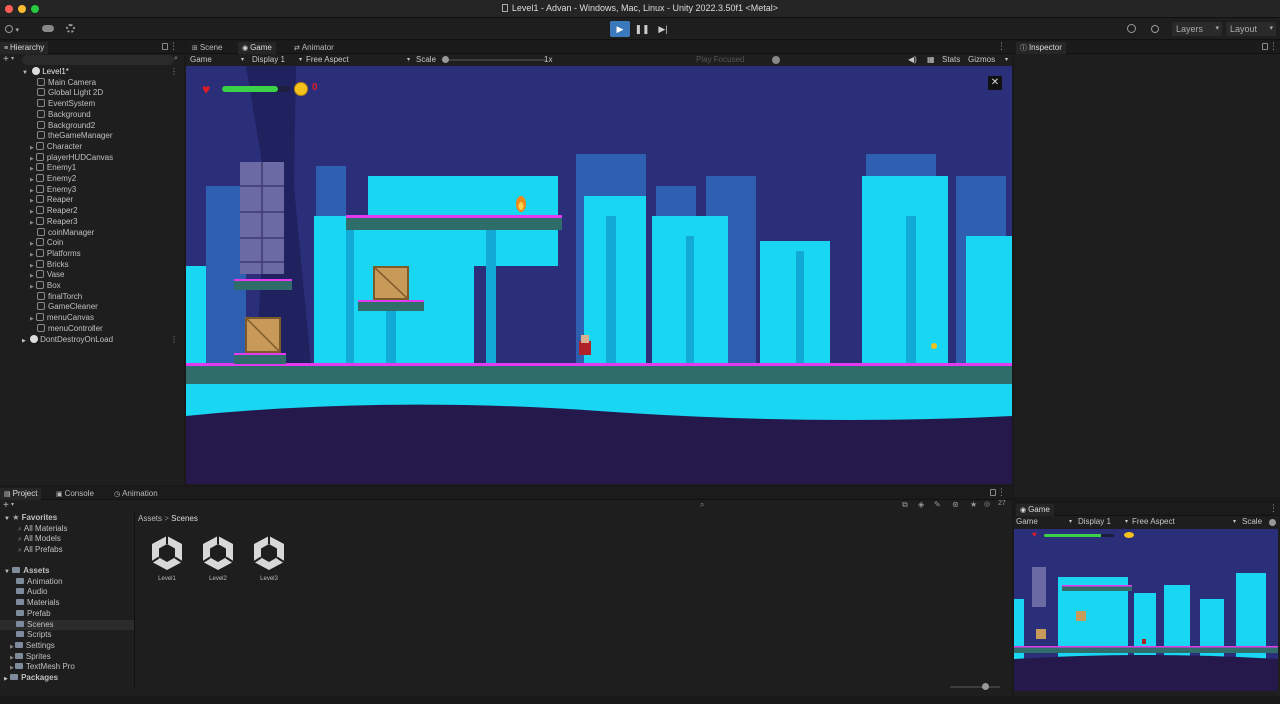  What do you see at coordinates (176, 59) in the screenshot?
I see `search-filter-icon: ⌕` at bounding box center [176, 59].